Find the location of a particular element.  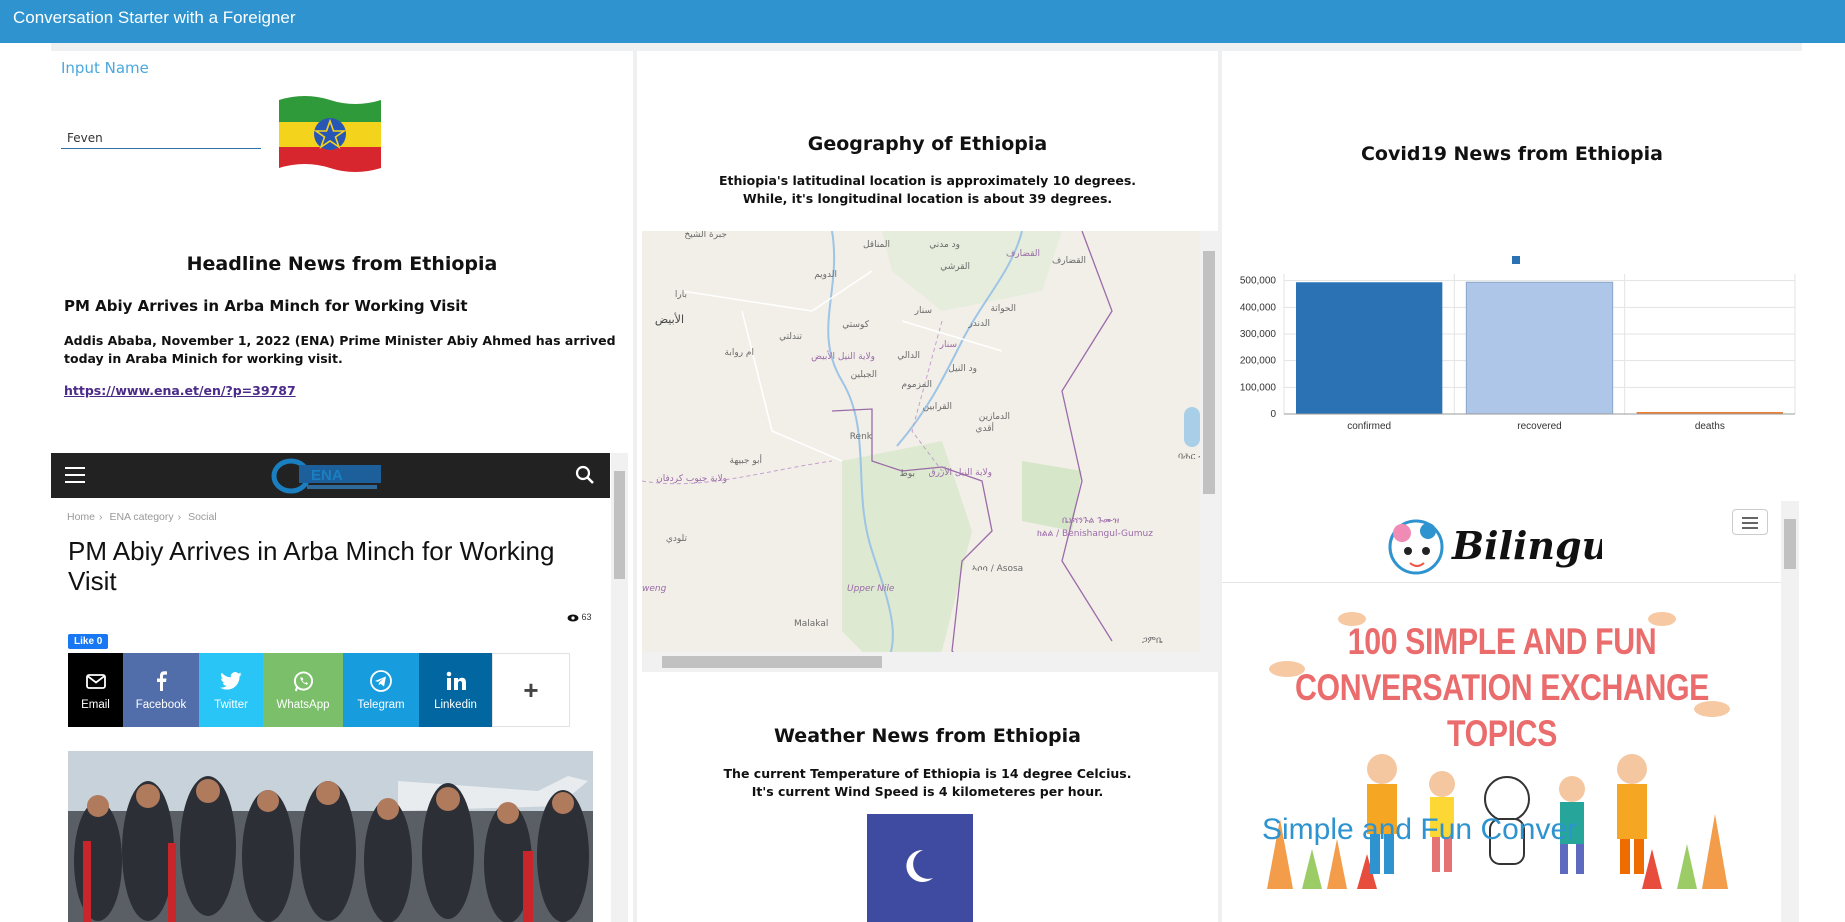

breadcrumb-category: ENA category is located at coordinates (141, 517).